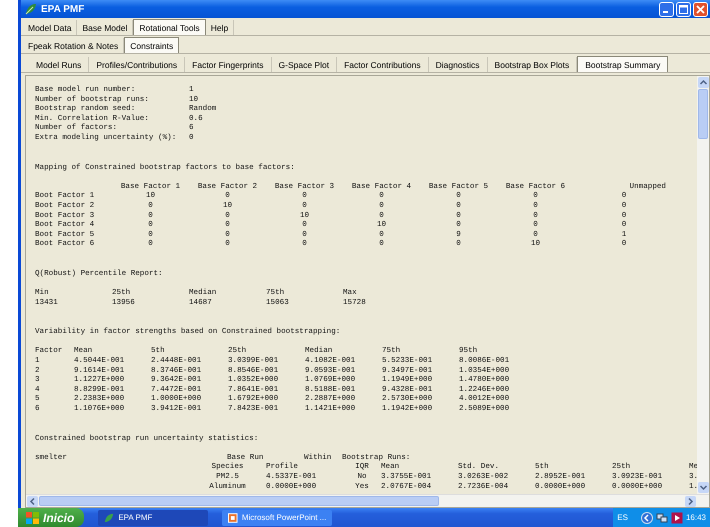 The image size is (710, 527). Describe the element at coordinates (383, 64) in the screenshot. I see `view-tab: Factor Contributions` at that location.